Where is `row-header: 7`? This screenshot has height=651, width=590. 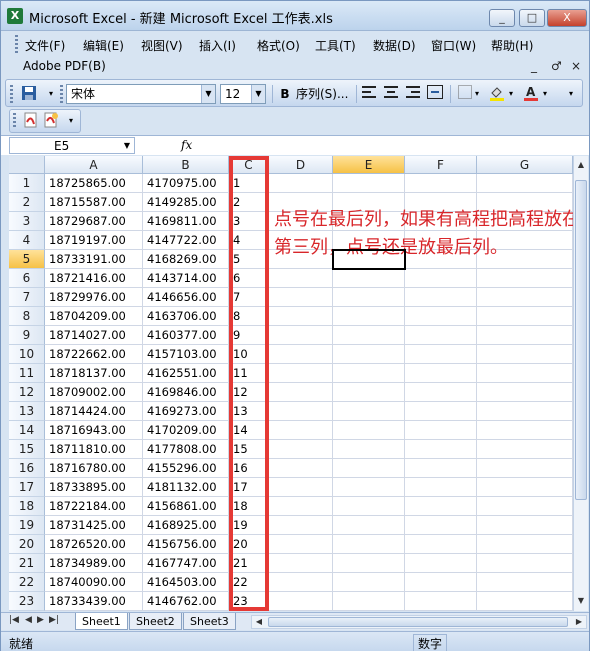
row-header: 7 is located at coordinates (27, 297).